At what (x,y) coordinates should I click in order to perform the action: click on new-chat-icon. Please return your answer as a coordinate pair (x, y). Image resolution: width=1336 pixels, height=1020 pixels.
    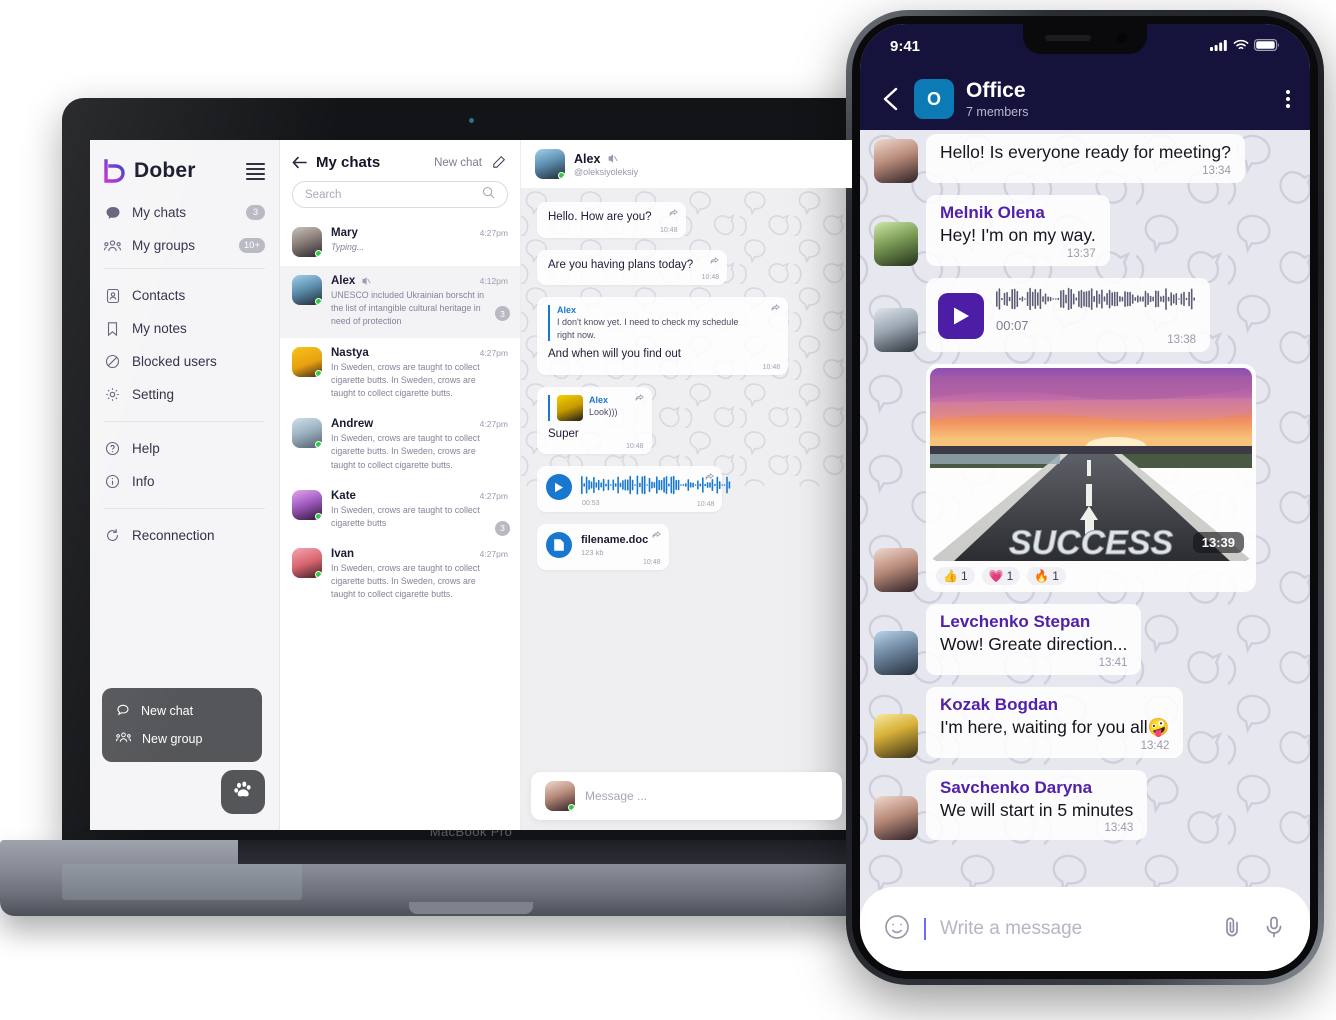
    Looking at the image, I should click on (123, 711).